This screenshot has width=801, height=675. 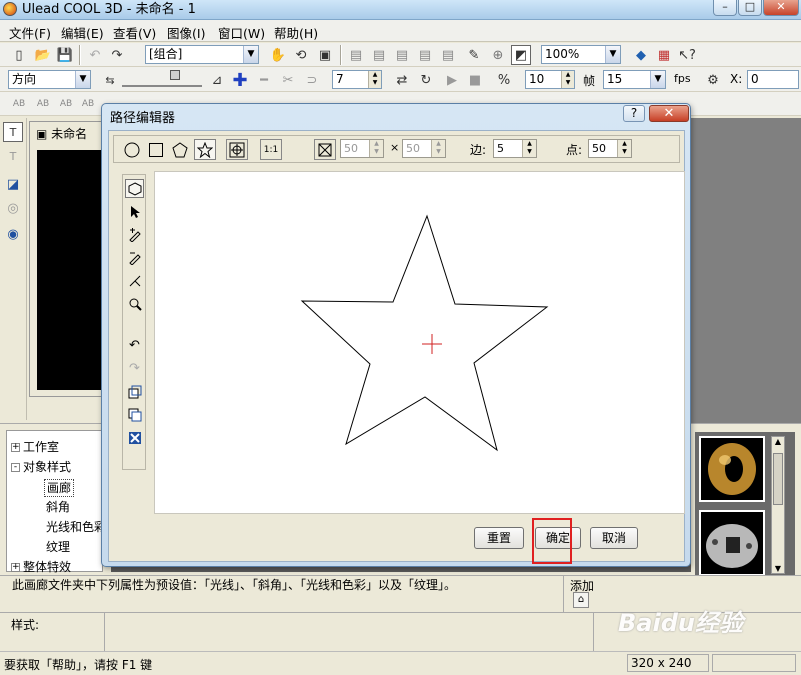 I want to click on fps-combo: 15 ▼, so click(x=634, y=79).